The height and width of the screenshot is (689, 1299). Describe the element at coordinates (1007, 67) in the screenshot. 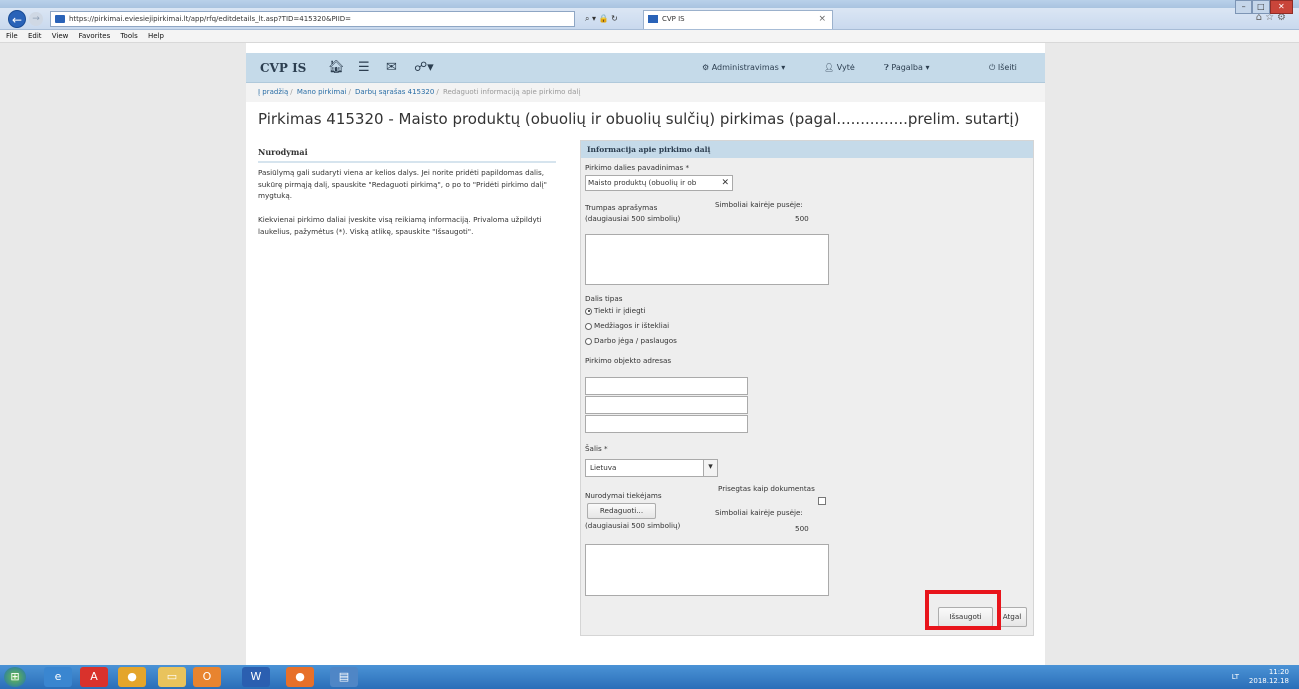

I see `logout-label: Išeiti` at that location.